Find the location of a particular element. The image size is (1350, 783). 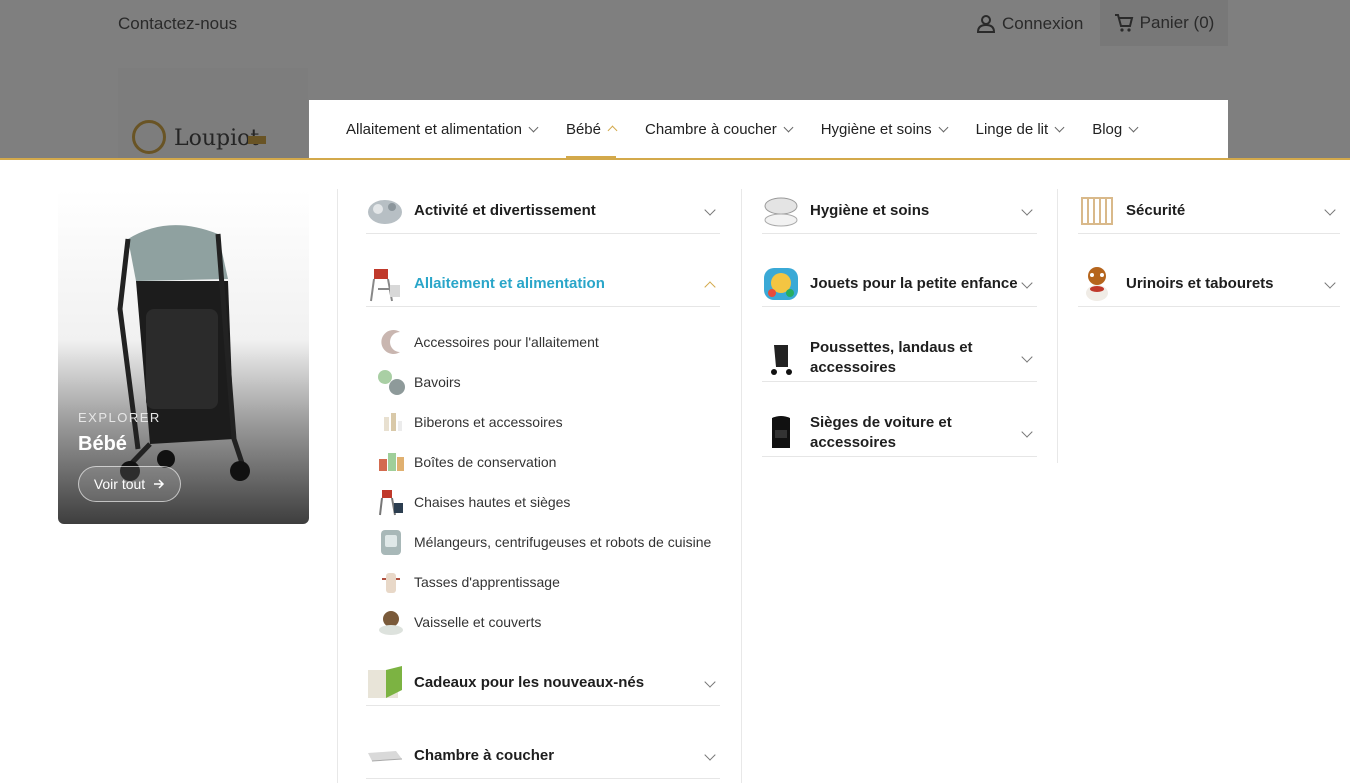

category-poussettes: Poussettes, landaus et accessoires is located at coordinates (899, 358).